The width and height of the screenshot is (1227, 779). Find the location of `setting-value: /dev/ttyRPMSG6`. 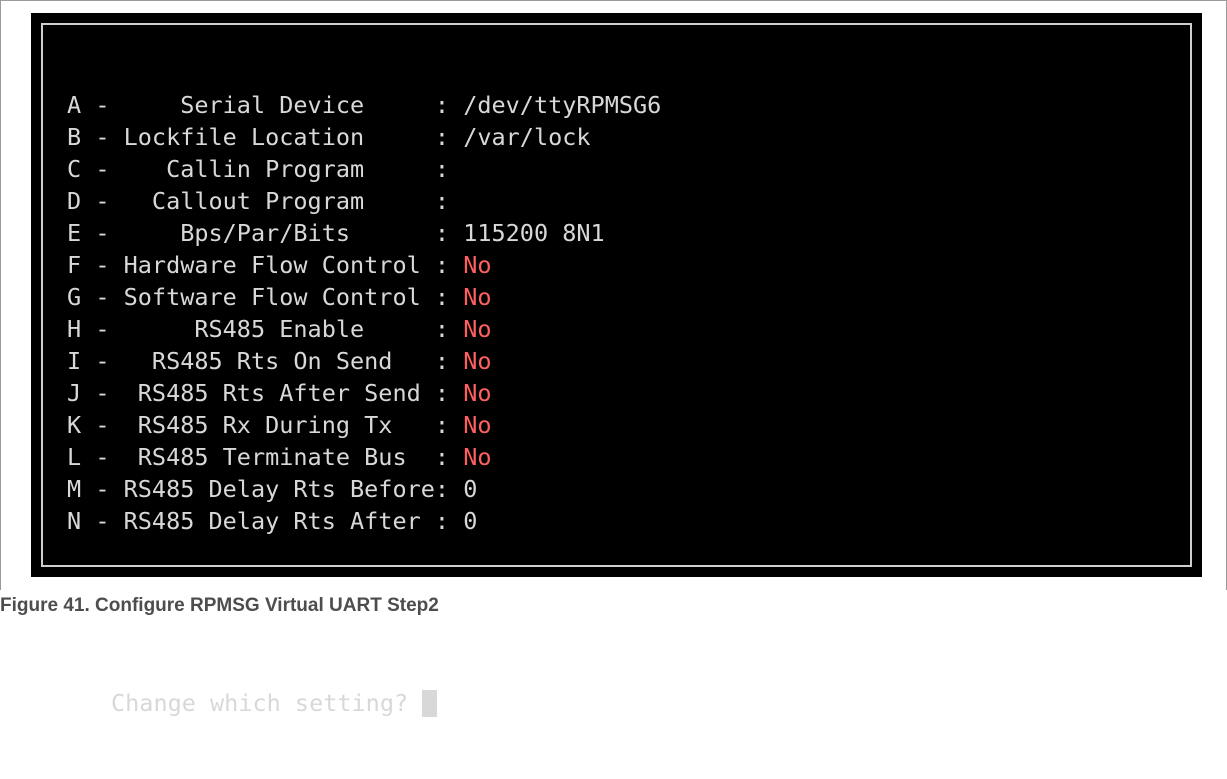

setting-value: /dev/ttyRPMSG6 is located at coordinates (555, 105).